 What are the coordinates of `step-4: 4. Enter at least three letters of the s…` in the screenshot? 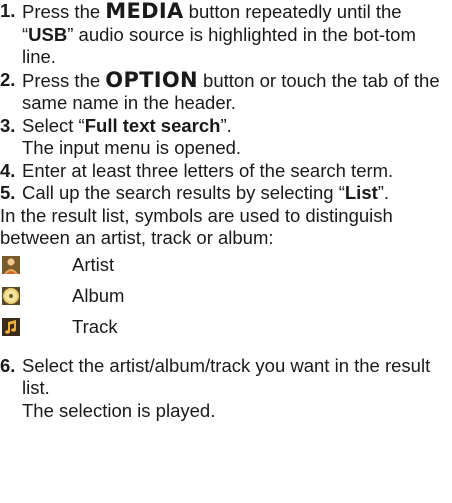 It's located at (226, 171).